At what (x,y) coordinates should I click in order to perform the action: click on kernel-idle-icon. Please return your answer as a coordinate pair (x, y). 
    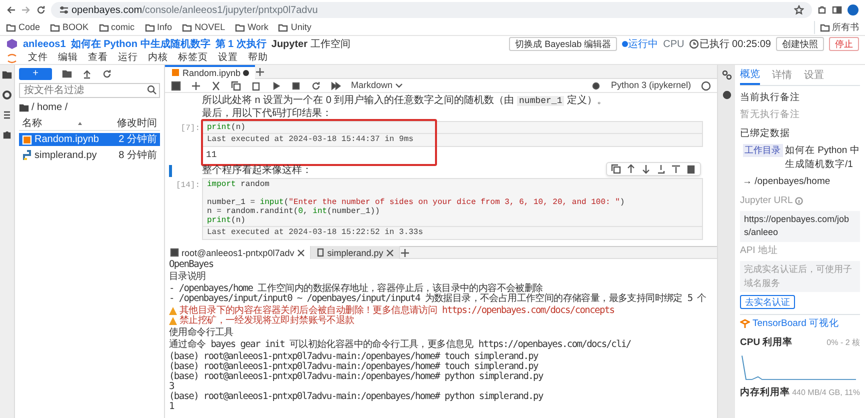
    Looking at the image, I should click on (706, 85).